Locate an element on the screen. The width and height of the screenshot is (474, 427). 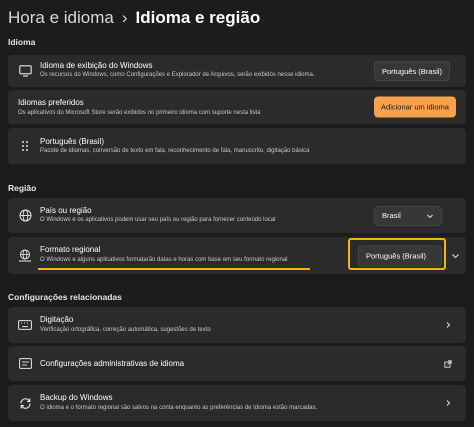
expand-chevron-icon is located at coordinates (455, 255).